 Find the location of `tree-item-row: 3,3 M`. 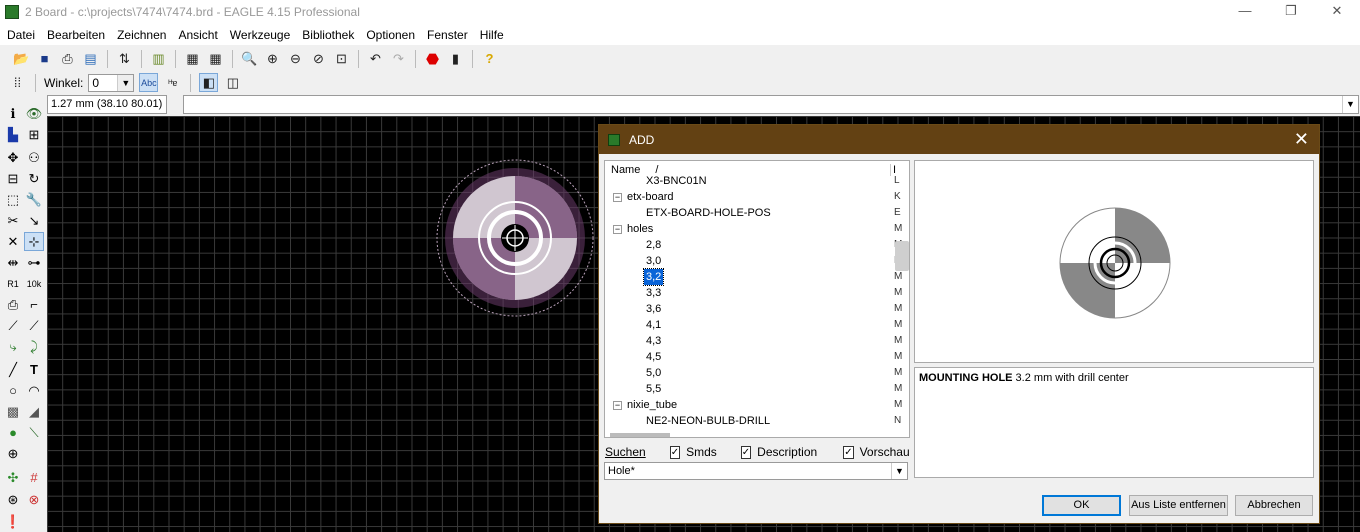

tree-item-row: 3,3 M is located at coordinates (757, 293).